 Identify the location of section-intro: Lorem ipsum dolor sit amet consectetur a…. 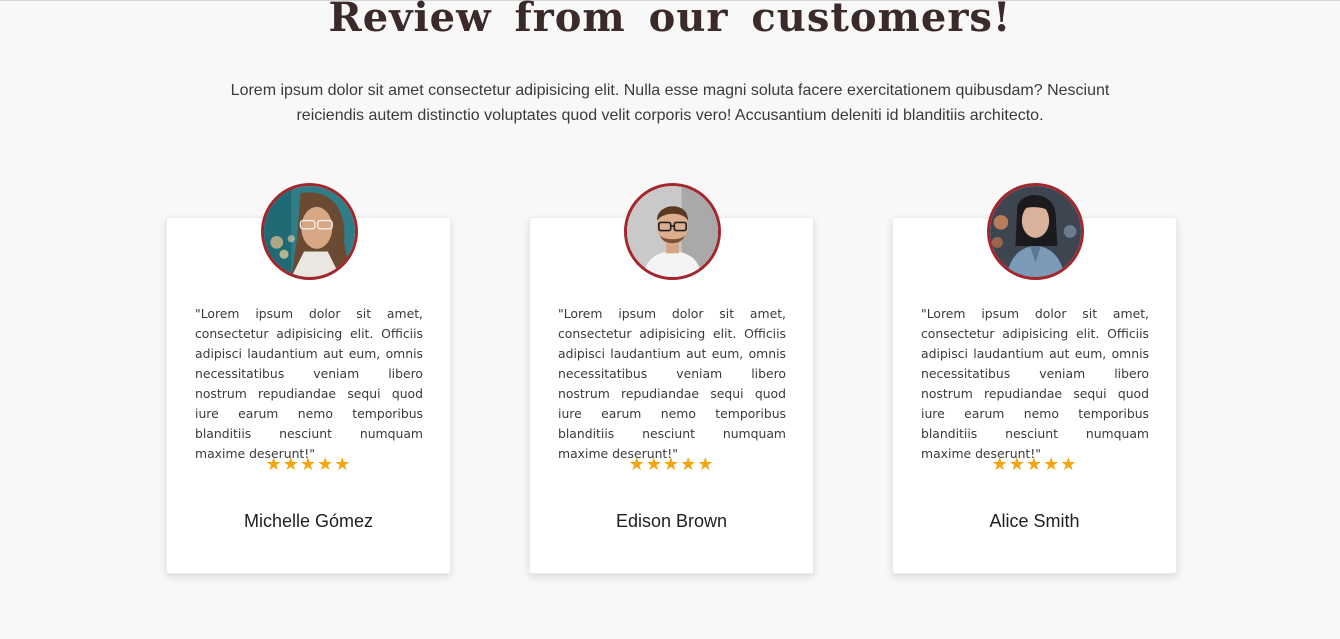
(670, 103).